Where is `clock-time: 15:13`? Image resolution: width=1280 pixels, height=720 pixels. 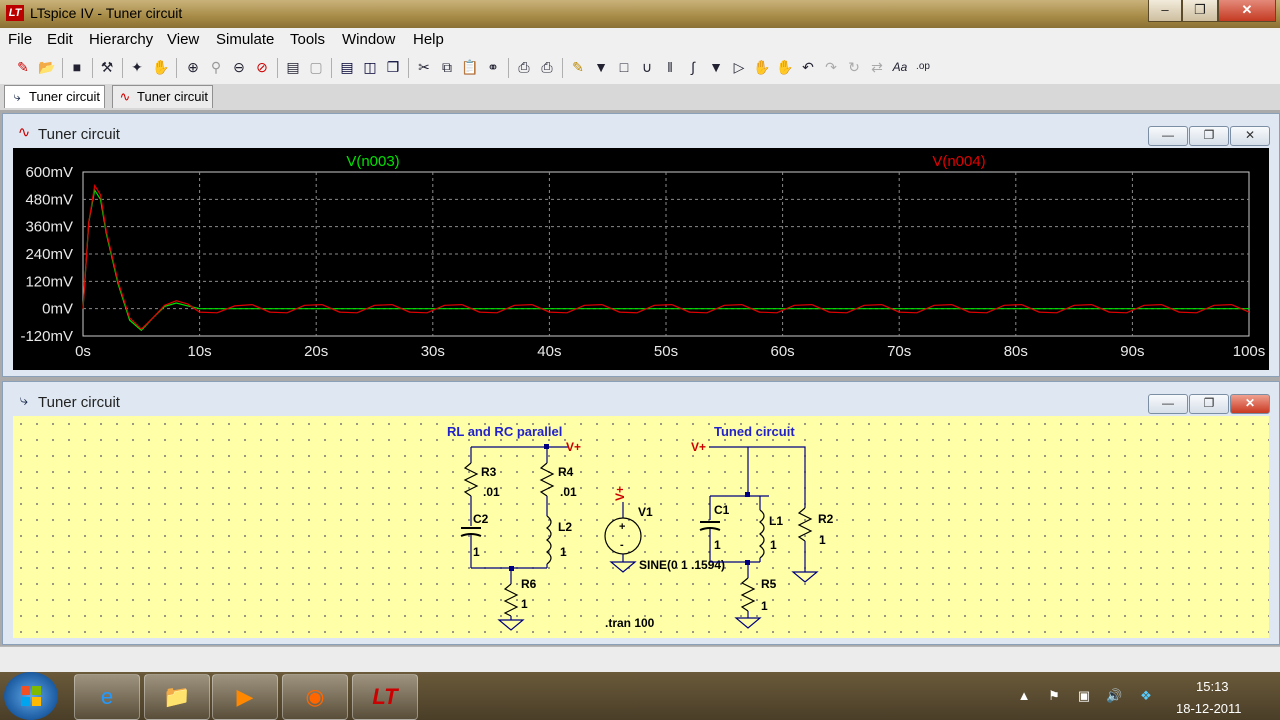
clock-time: 15:13 is located at coordinates (1212, 686).